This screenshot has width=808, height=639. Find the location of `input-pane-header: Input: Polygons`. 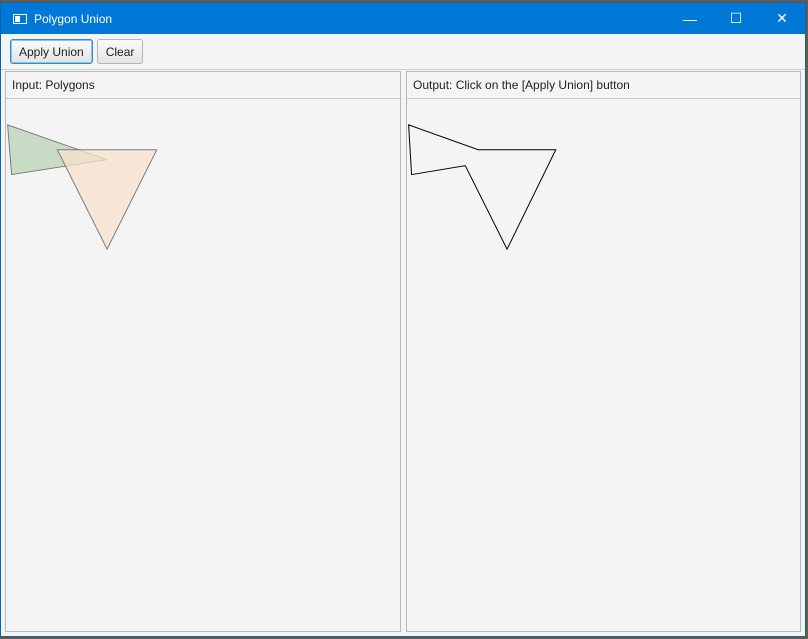

input-pane-header: Input: Polygons is located at coordinates (203, 85).